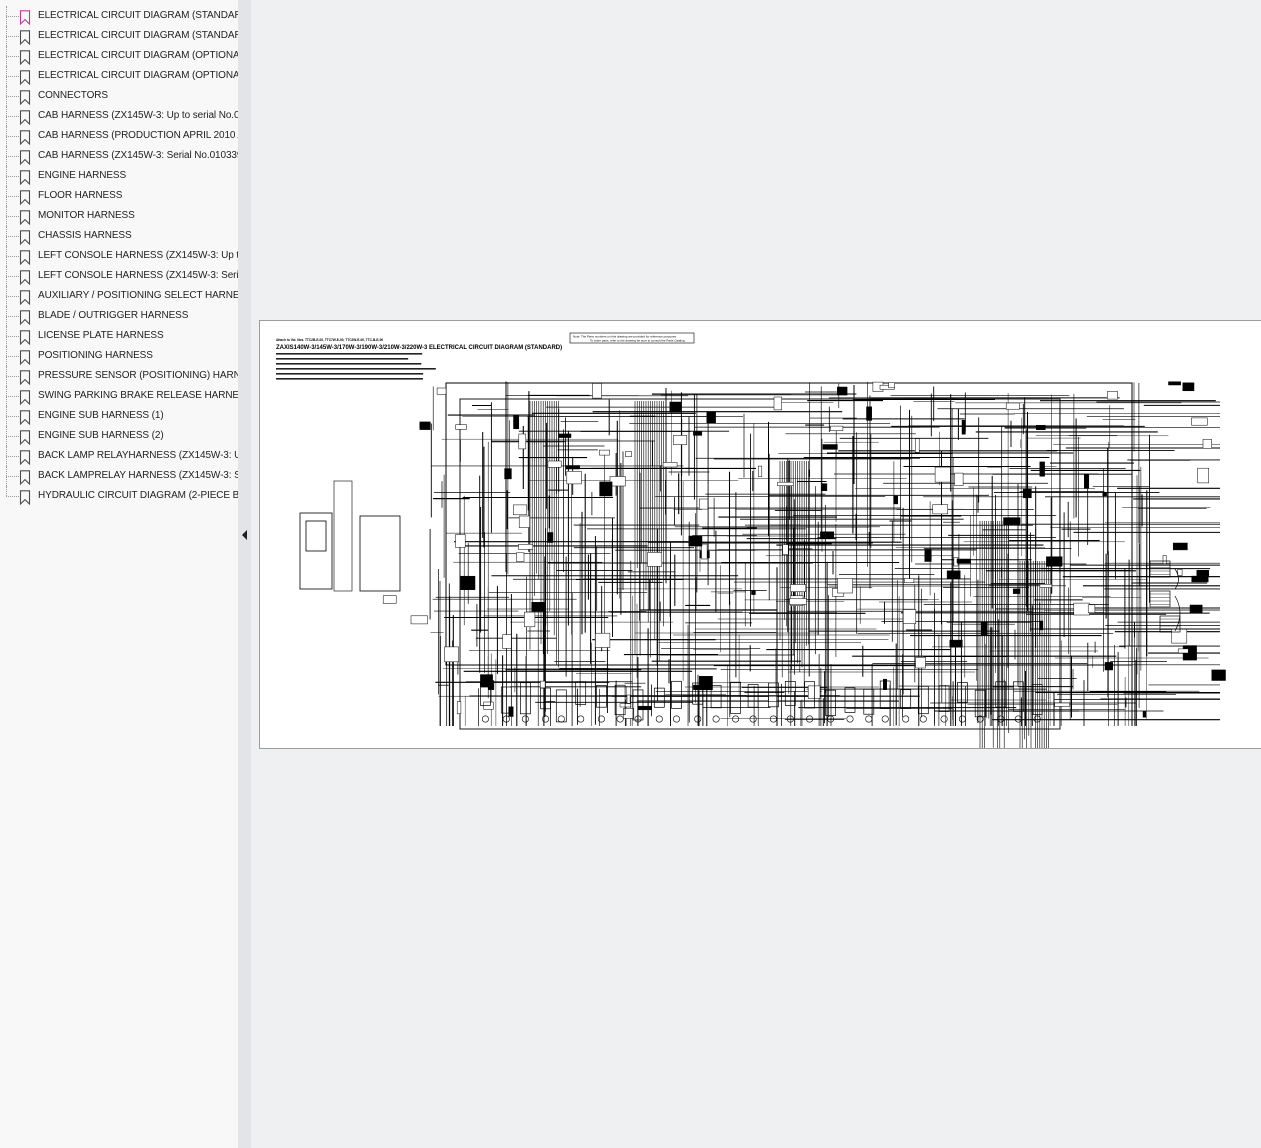 The height and width of the screenshot is (1148, 1261). Describe the element at coordinates (119, 236) in the screenshot. I see `bookmark-item: CHASSIS HARNESS` at that location.